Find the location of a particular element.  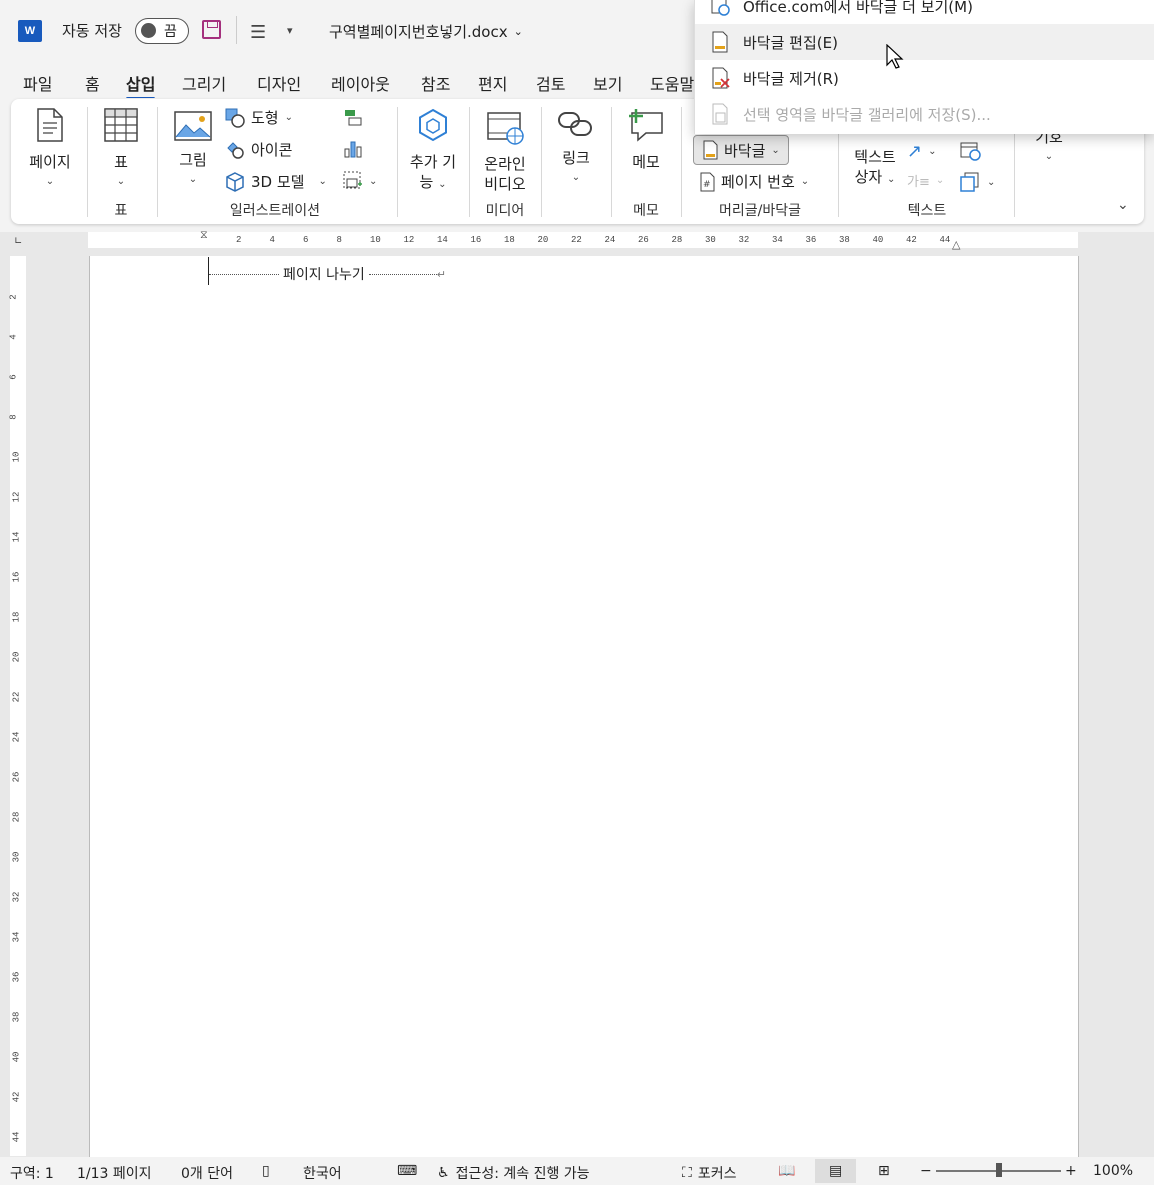

accessibility-icon: ♿ is located at coordinates (443, 1173).